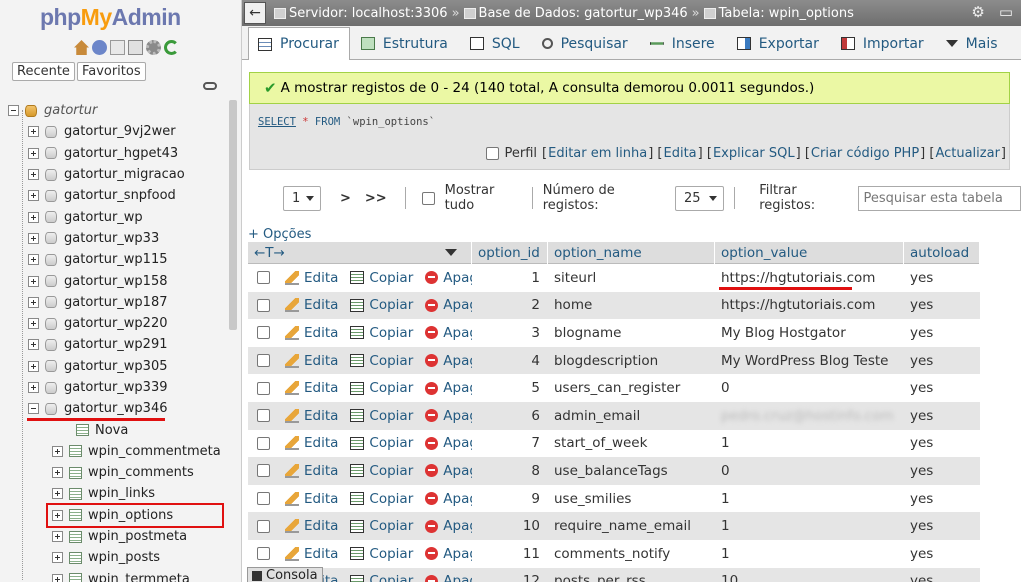 This screenshot has width=1021, height=582. Describe the element at coordinates (809, 577) in the screenshot. I see `cell-option-value: 10` at that location.